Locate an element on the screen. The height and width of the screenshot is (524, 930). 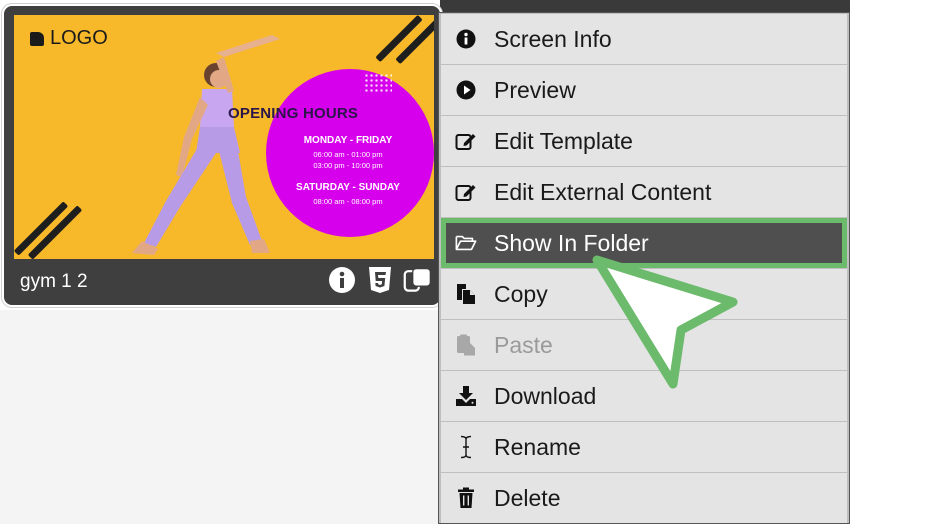
info-icon is located at coordinates (342, 280).